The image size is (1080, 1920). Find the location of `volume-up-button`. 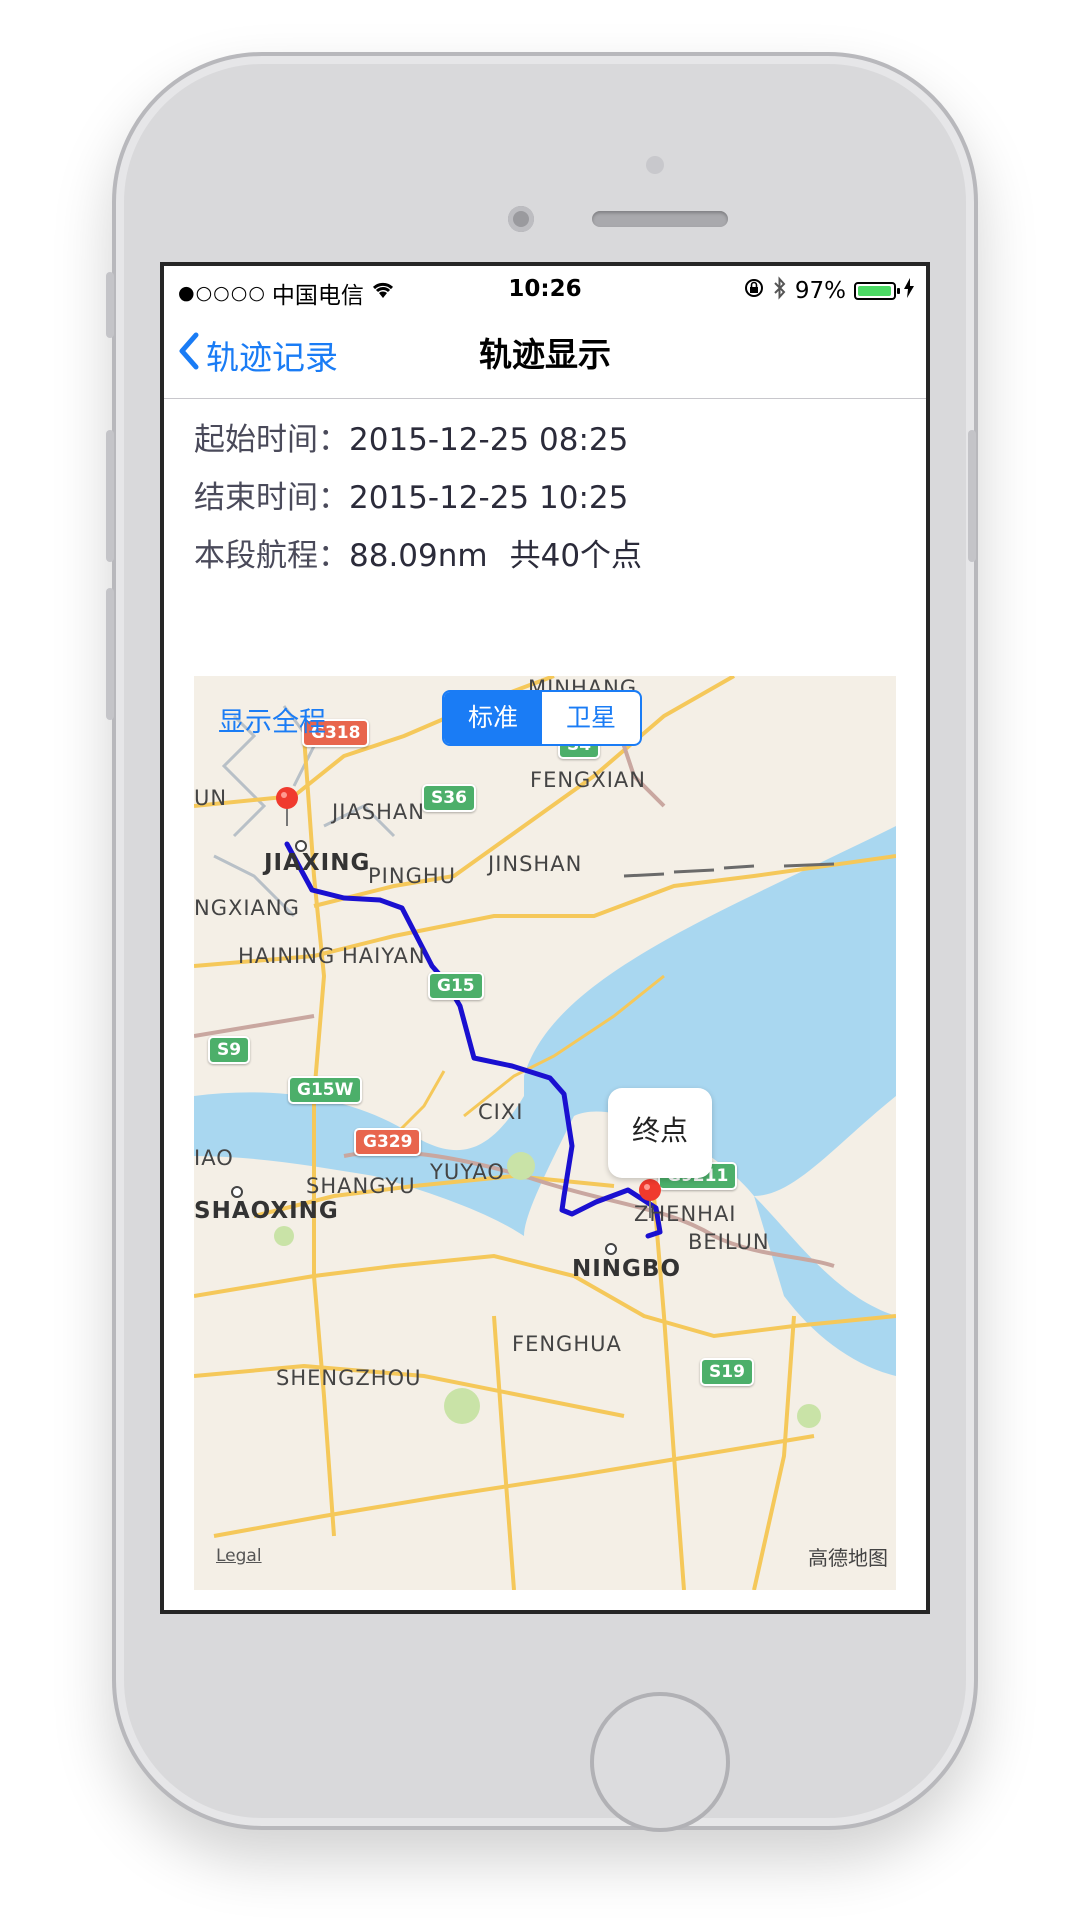

volume-up-button is located at coordinates (110, 496).